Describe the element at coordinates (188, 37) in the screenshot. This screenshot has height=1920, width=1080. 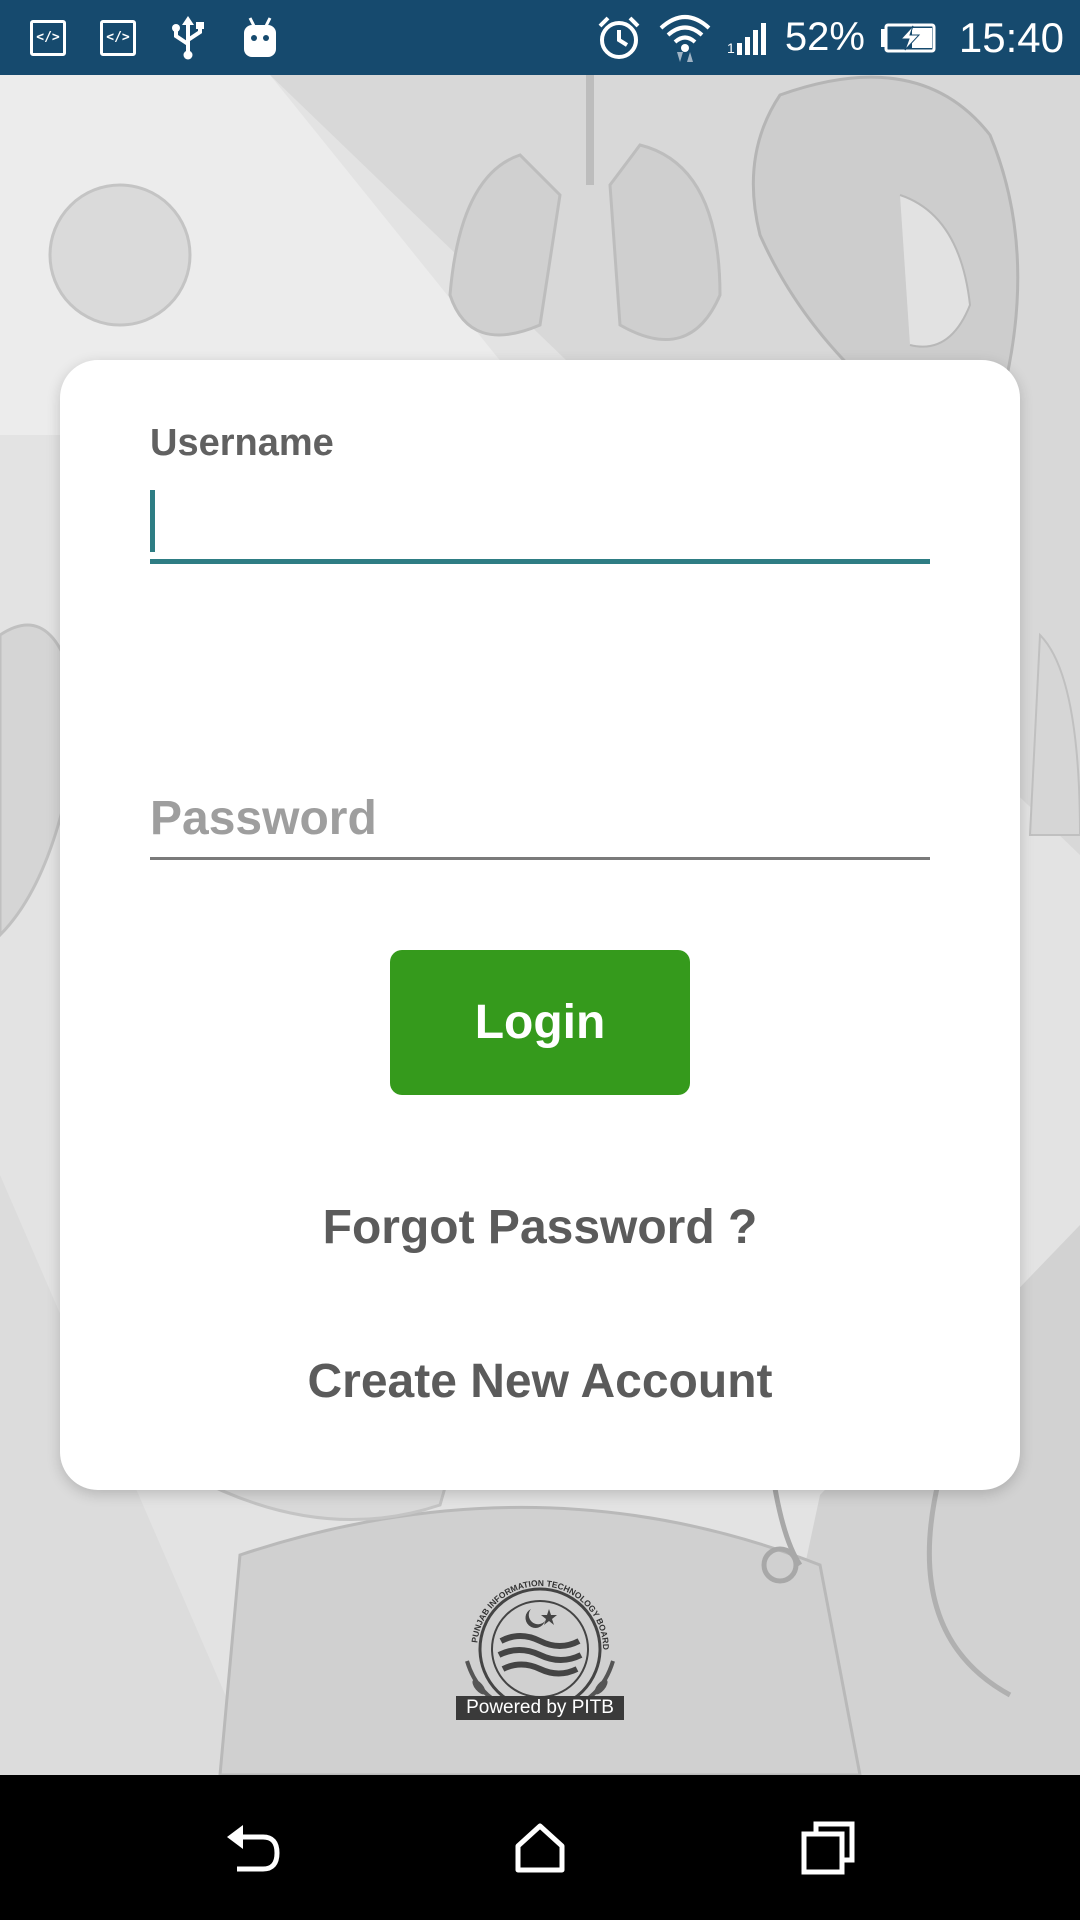
I see `usb-icon` at that location.